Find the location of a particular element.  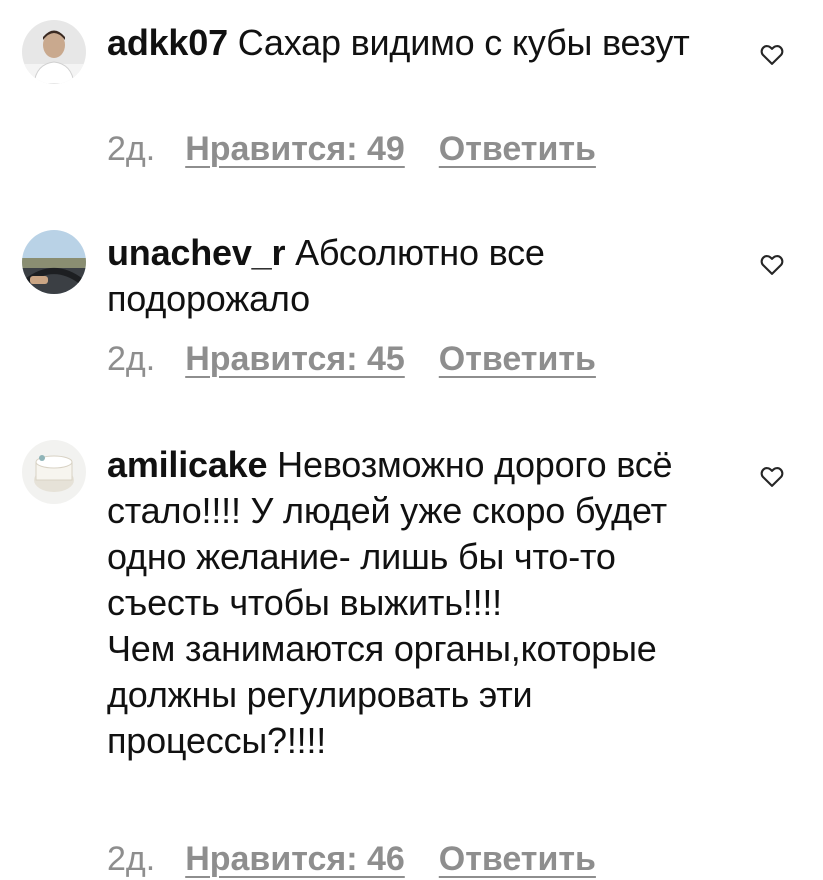

comment-text: adkk07 Сахар видимо с кубы везут is located at coordinates (412, 43).